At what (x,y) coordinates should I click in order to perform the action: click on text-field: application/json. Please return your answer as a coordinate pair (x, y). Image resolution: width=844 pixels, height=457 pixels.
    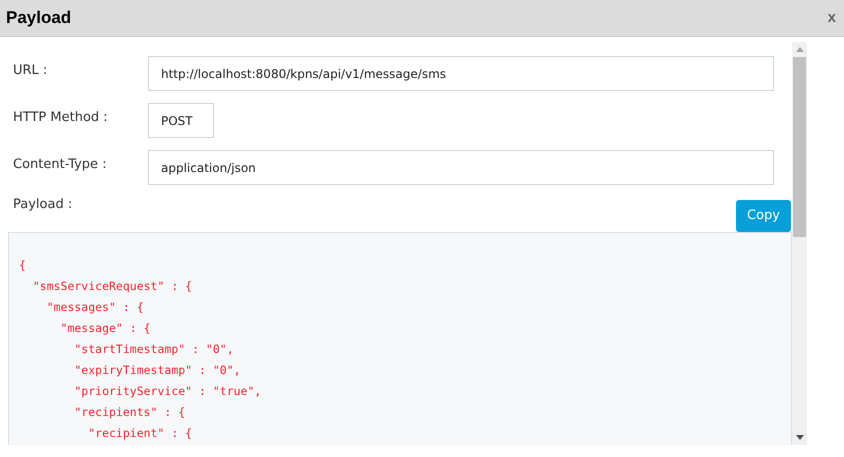
    Looking at the image, I should click on (461, 167).